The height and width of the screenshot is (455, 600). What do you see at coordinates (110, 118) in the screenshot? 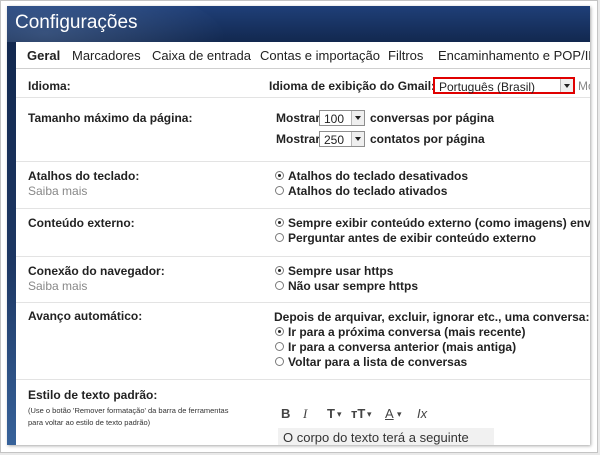
I see `page-size-label: Tamanho máximo da página:` at bounding box center [110, 118].